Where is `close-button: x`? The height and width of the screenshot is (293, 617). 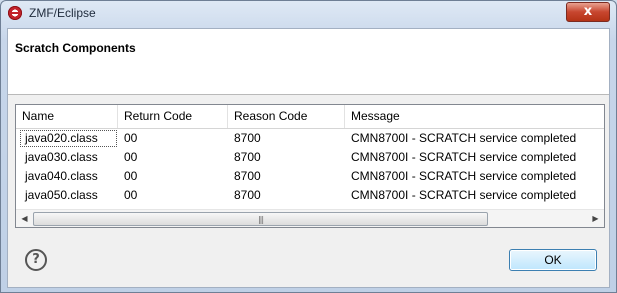
close-button: x is located at coordinates (588, 12).